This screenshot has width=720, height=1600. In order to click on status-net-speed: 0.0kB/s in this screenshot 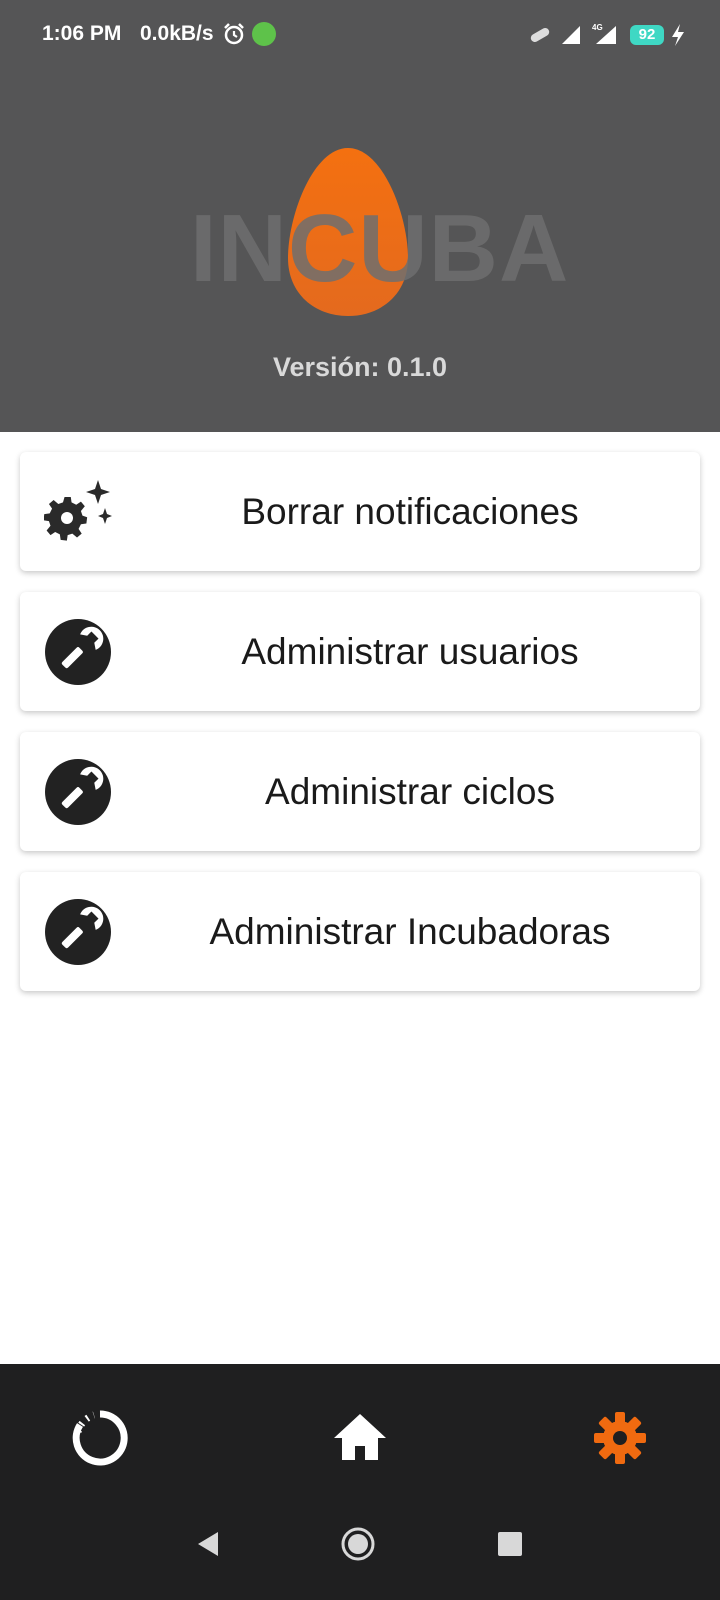, I will do `click(177, 33)`.